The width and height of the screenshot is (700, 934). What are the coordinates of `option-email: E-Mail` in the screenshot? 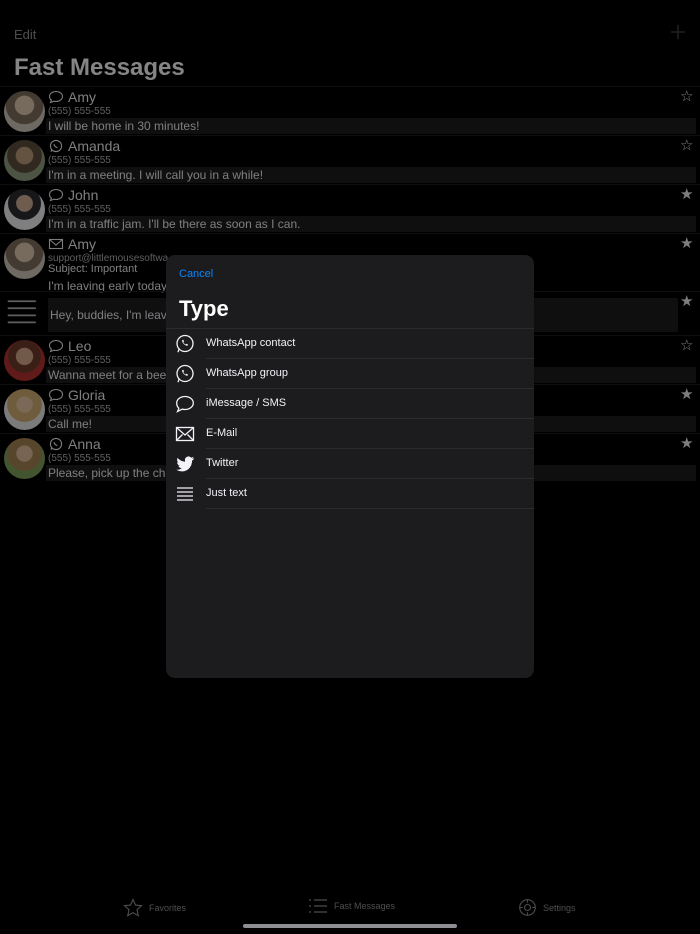 It's located at (350, 434).